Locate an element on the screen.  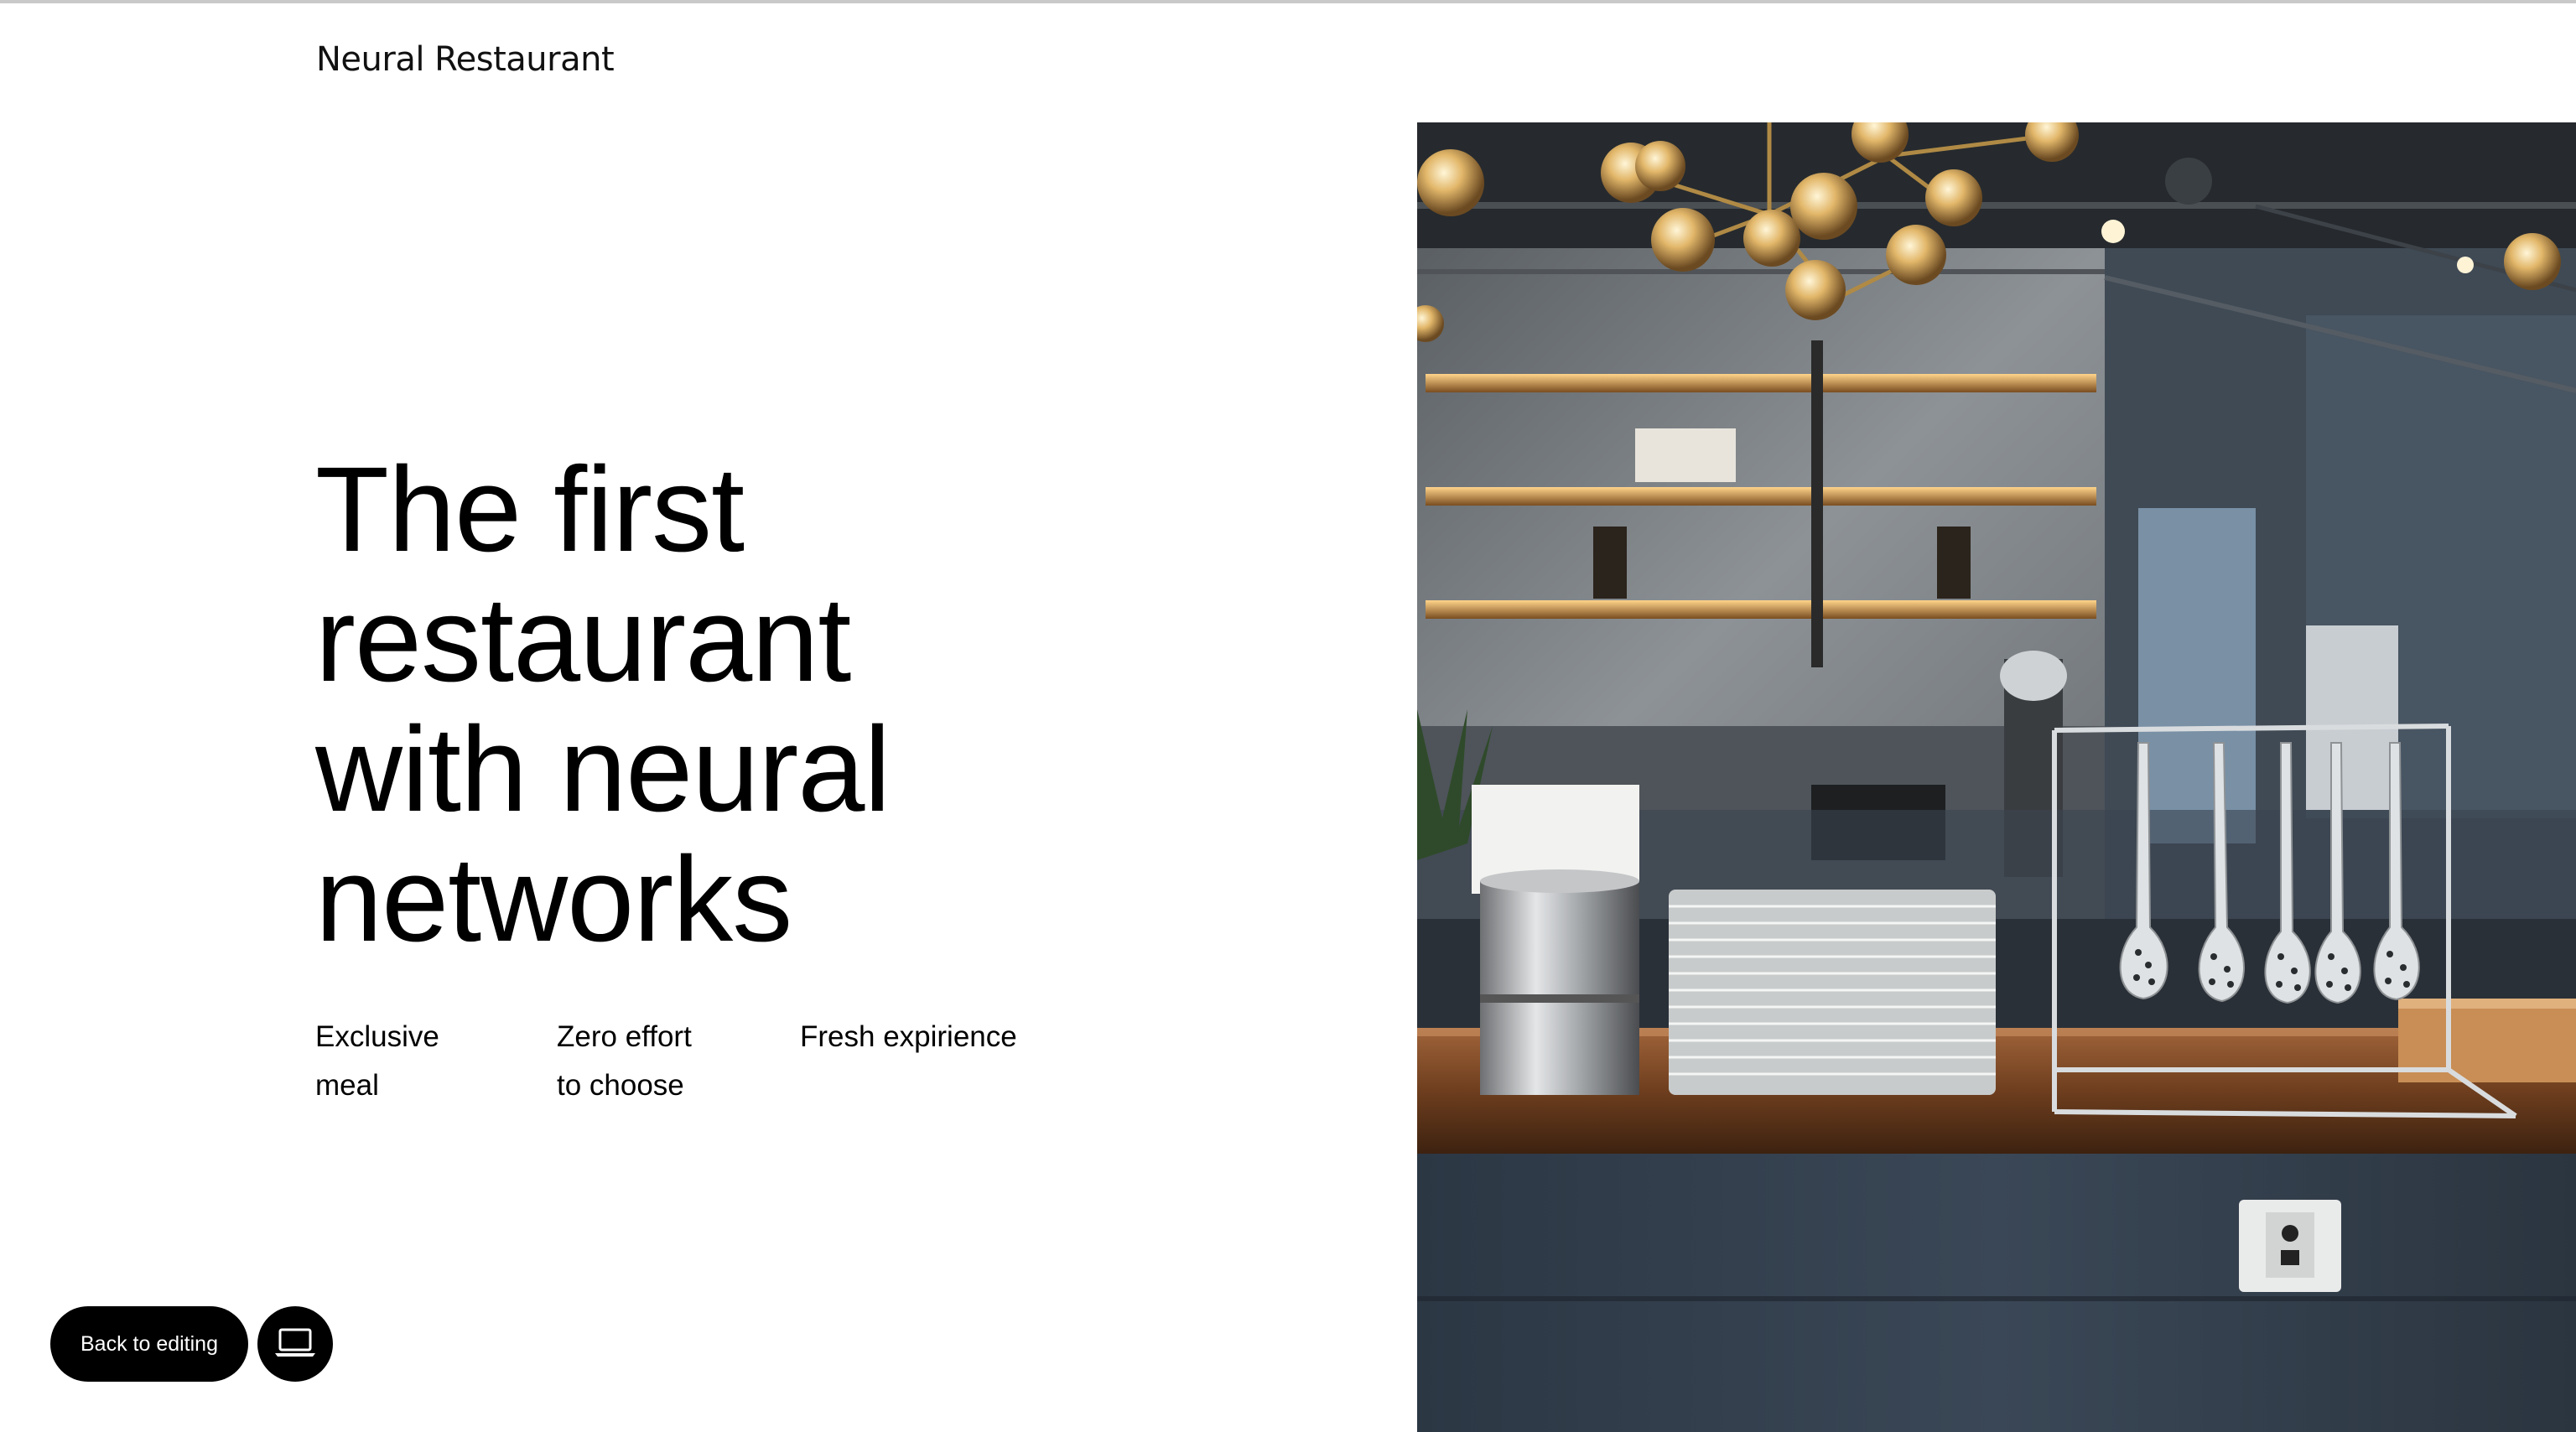
device-preview-button is located at coordinates (295, 1344).